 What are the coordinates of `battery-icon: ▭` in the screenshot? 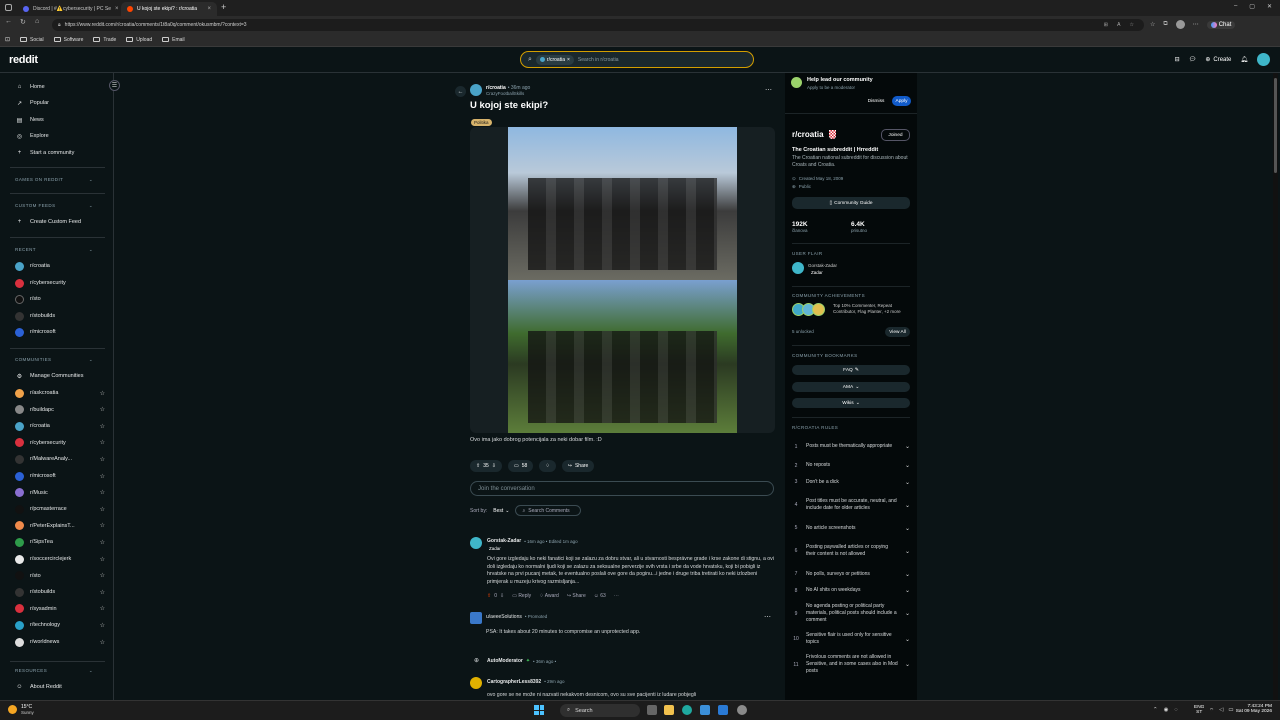 It's located at (1230, 710).